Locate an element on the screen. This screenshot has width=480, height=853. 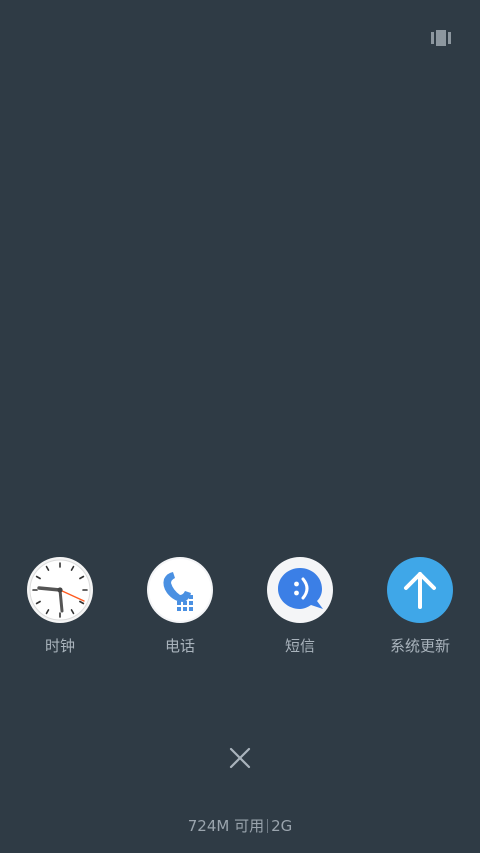
app-label: 短信 is located at coordinates (299, 646).